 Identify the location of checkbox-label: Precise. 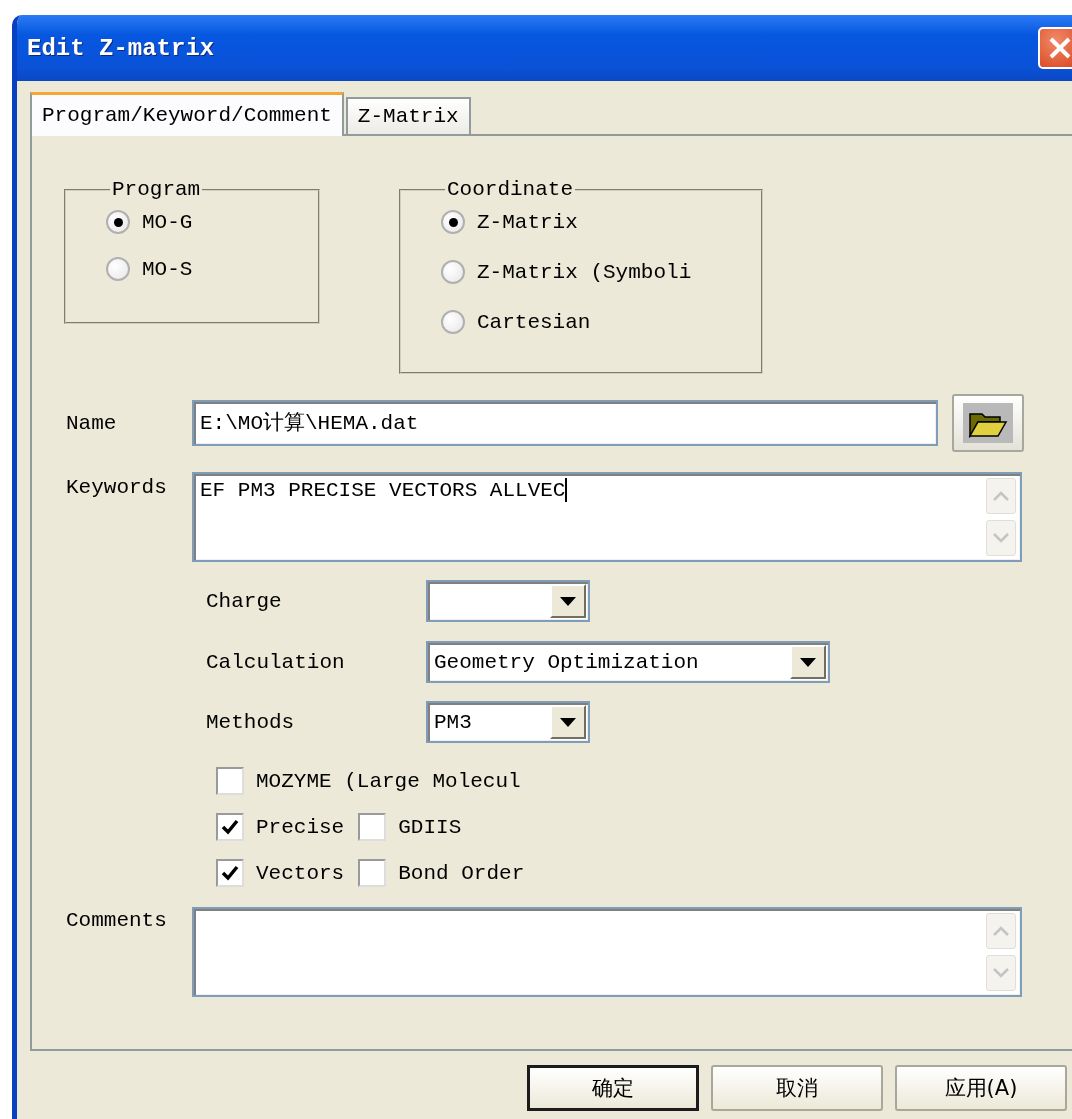
(300, 827).